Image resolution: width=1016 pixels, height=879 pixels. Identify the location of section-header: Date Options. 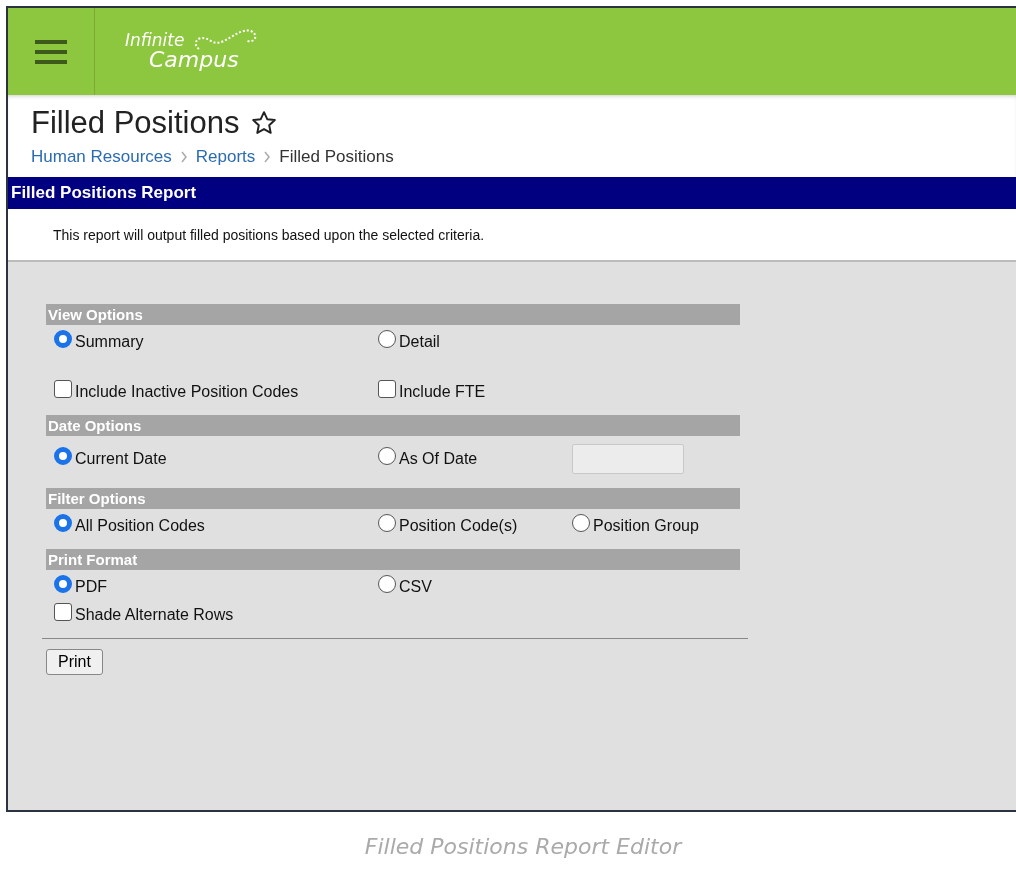
(393, 425).